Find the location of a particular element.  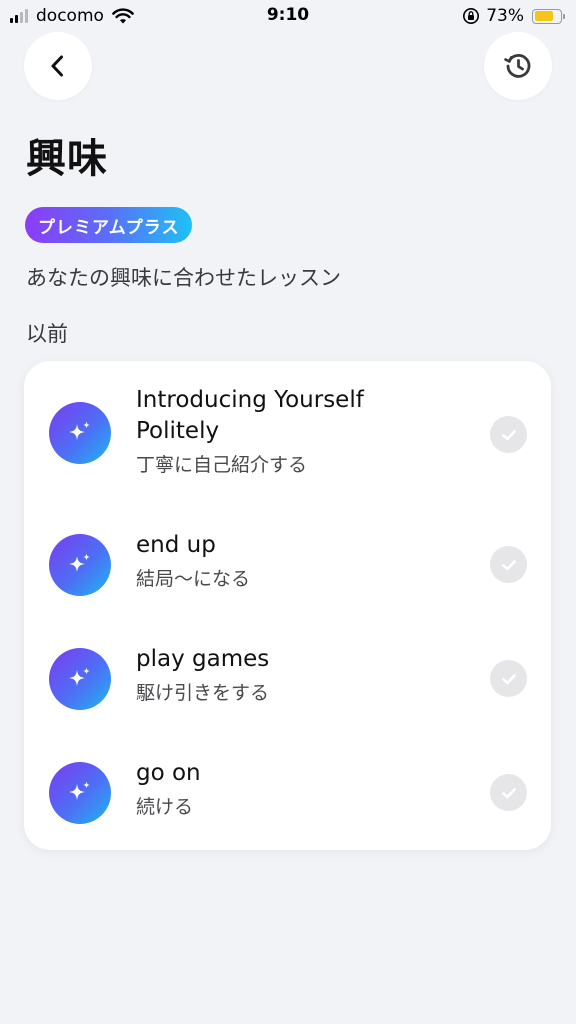

back-button is located at coordinates (58, 66).